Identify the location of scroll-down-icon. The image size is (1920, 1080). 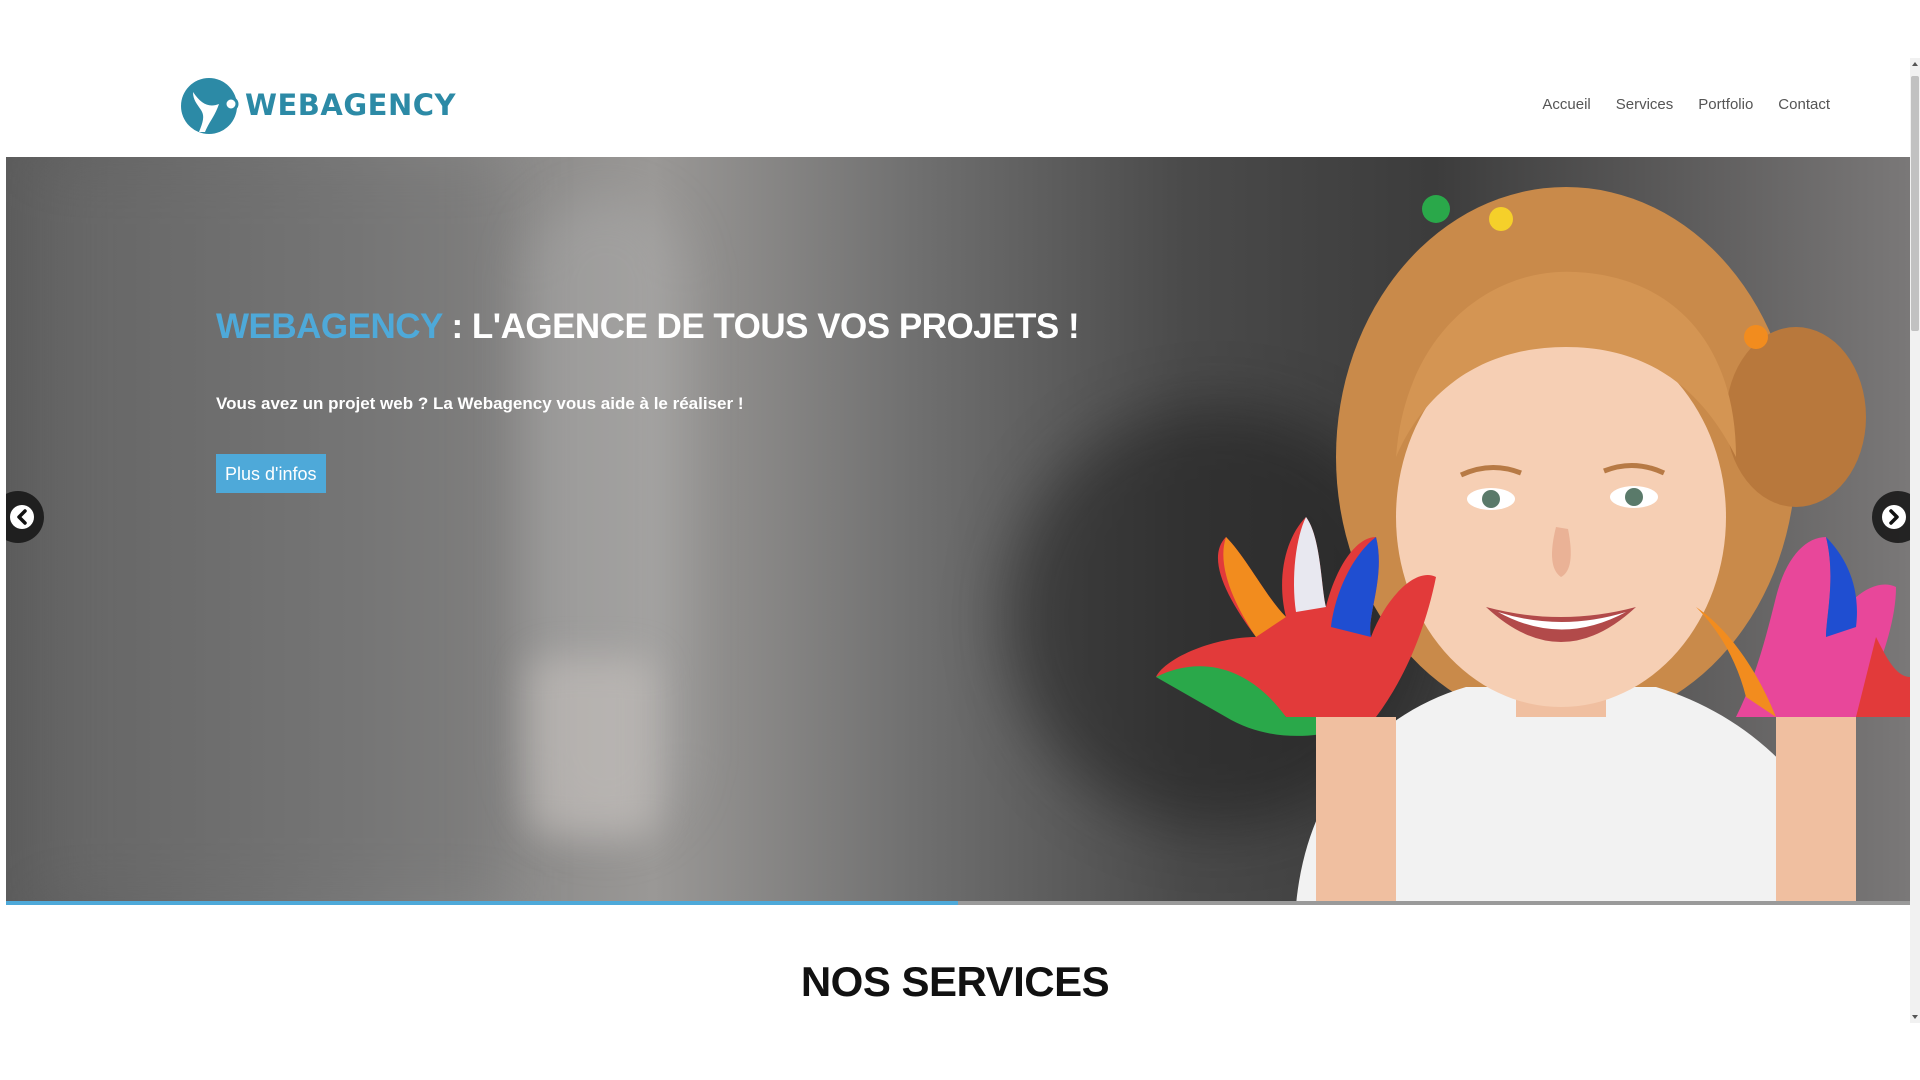
(1915, 1017).